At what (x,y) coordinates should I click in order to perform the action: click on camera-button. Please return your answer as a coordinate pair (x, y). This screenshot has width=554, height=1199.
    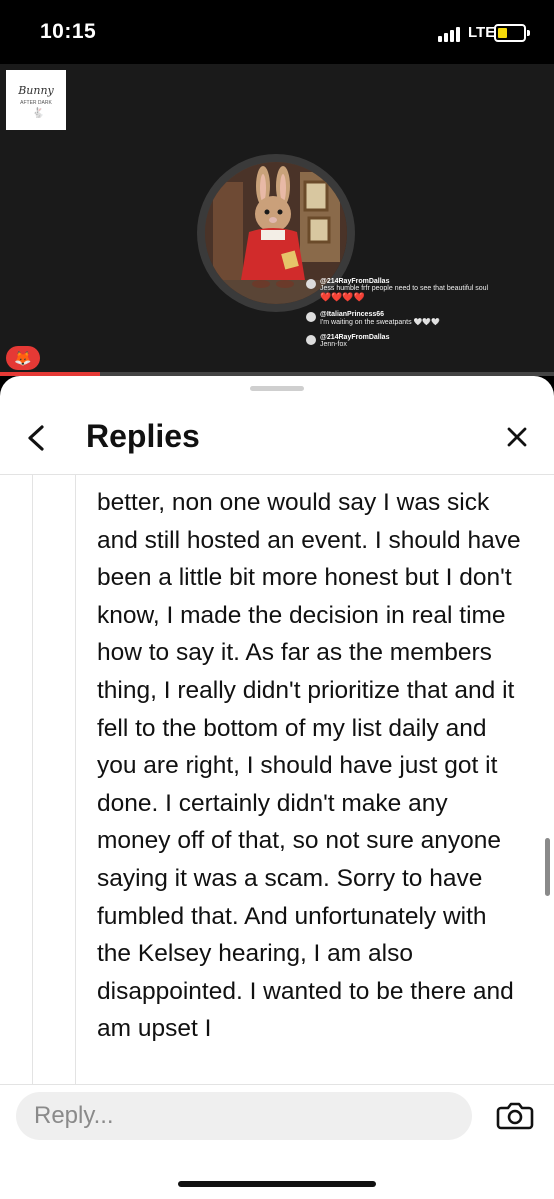
    Looking at the image, I should click on (515, 1115).